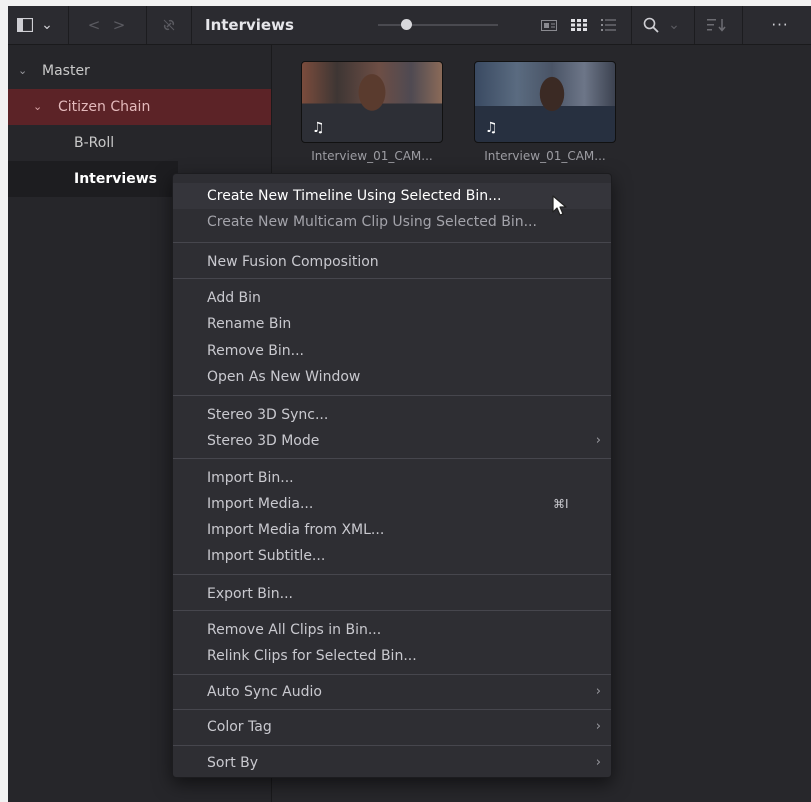 The image size is (811, 802). What do you see at coordinates (392, 377) in the screenshot?
I see `menu-item-open-new-window: Open As New Window` at bounding box center [392, 377].